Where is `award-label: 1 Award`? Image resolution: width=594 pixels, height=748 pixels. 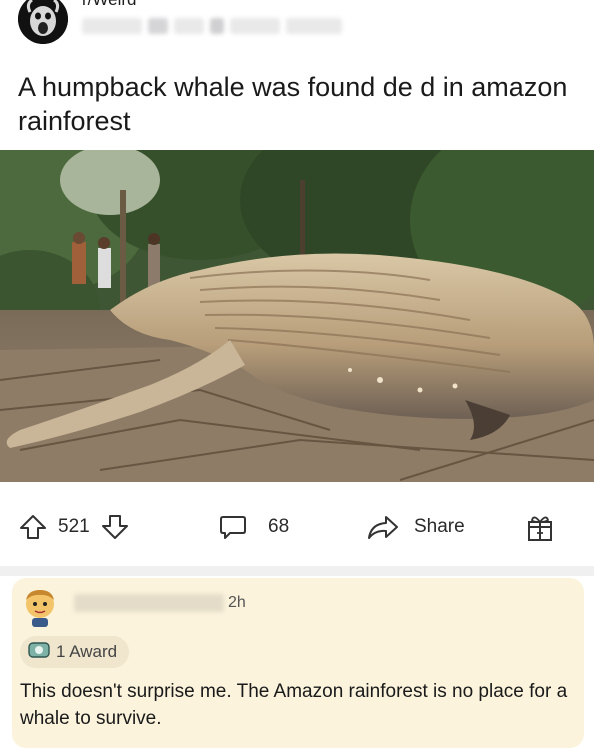 award-label: 1 Award is located at coordinates (87, 651).